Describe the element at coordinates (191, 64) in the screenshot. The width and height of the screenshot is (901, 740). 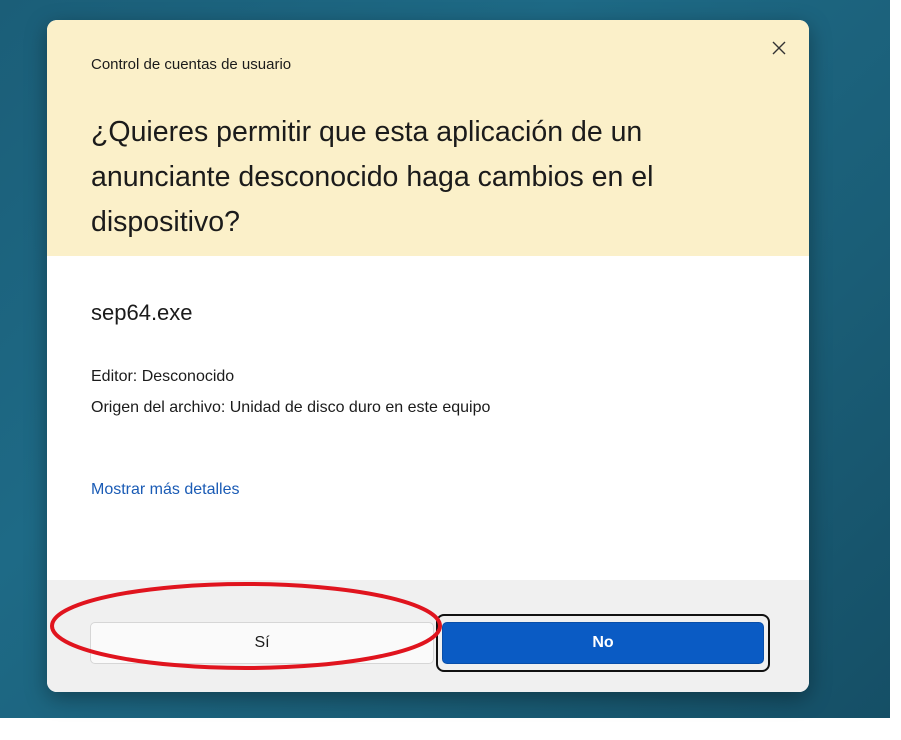
I see `dialog-caption: Control de cuentas de usuario` at that location.